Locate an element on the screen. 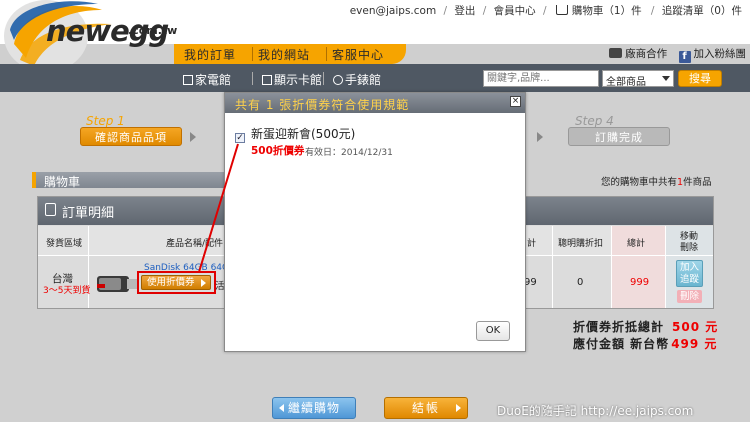 Image resolution: width=750 pixels, height=422 pixels. search-input is located at coordinates (541, 78).